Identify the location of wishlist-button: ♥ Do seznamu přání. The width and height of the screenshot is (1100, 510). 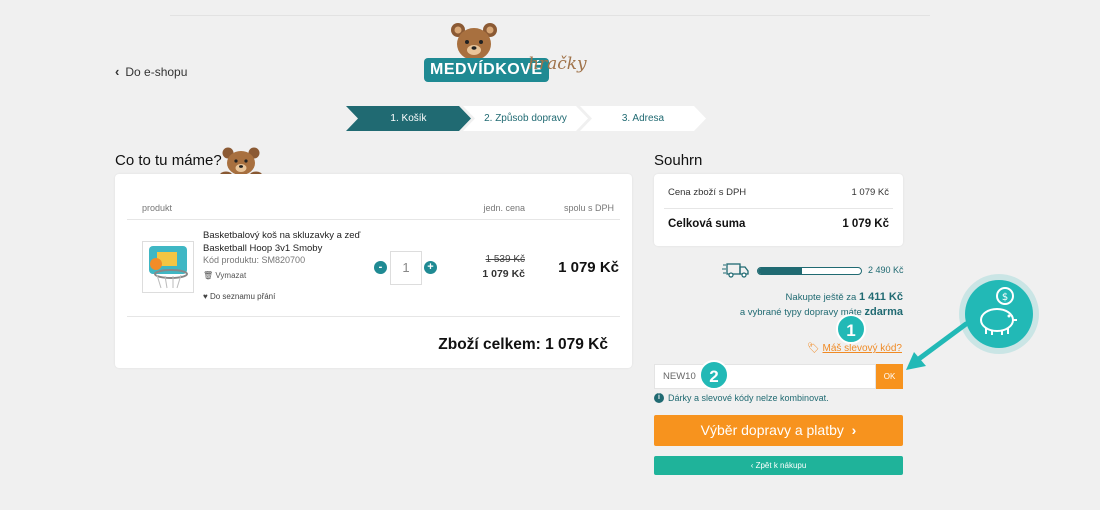
(239, 296).